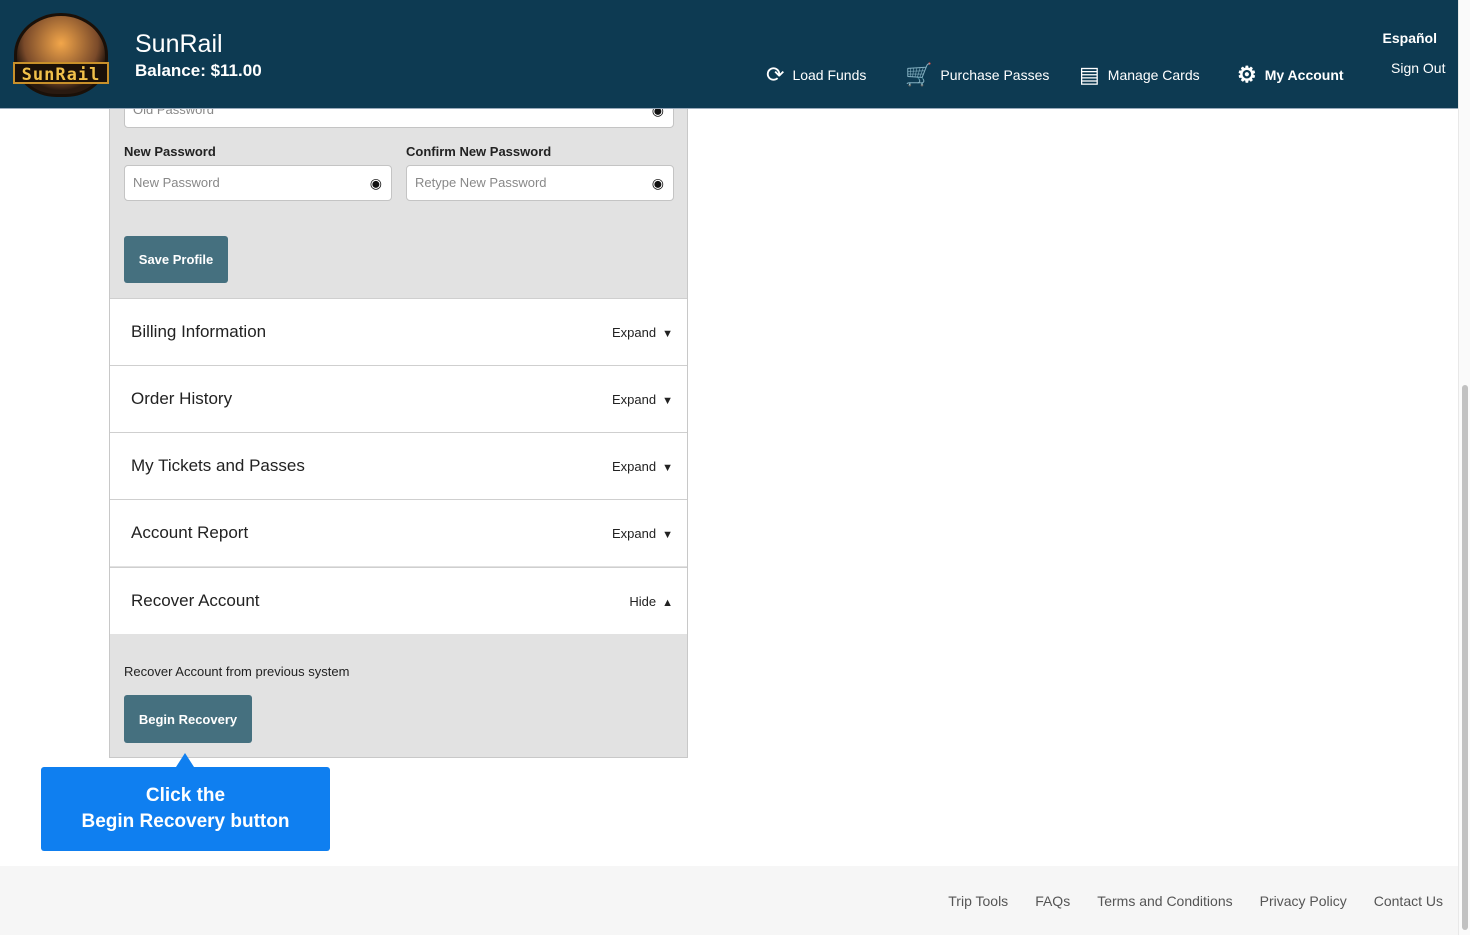 The height and width of the screenshot is (935, 1470). I want to click on section-title: My Tickets and Passes, so click(218, 465).